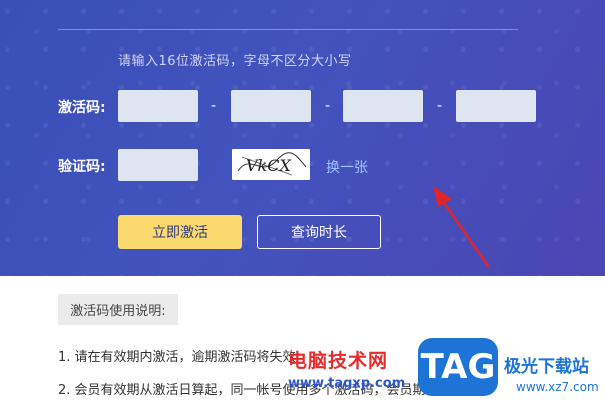 Image resolution: width=605 pixels, height=408 pixels. Describe the element at coordinates (118, 309) in the screenshot. I see `usage-title: 激活码使用说明:` at that location.